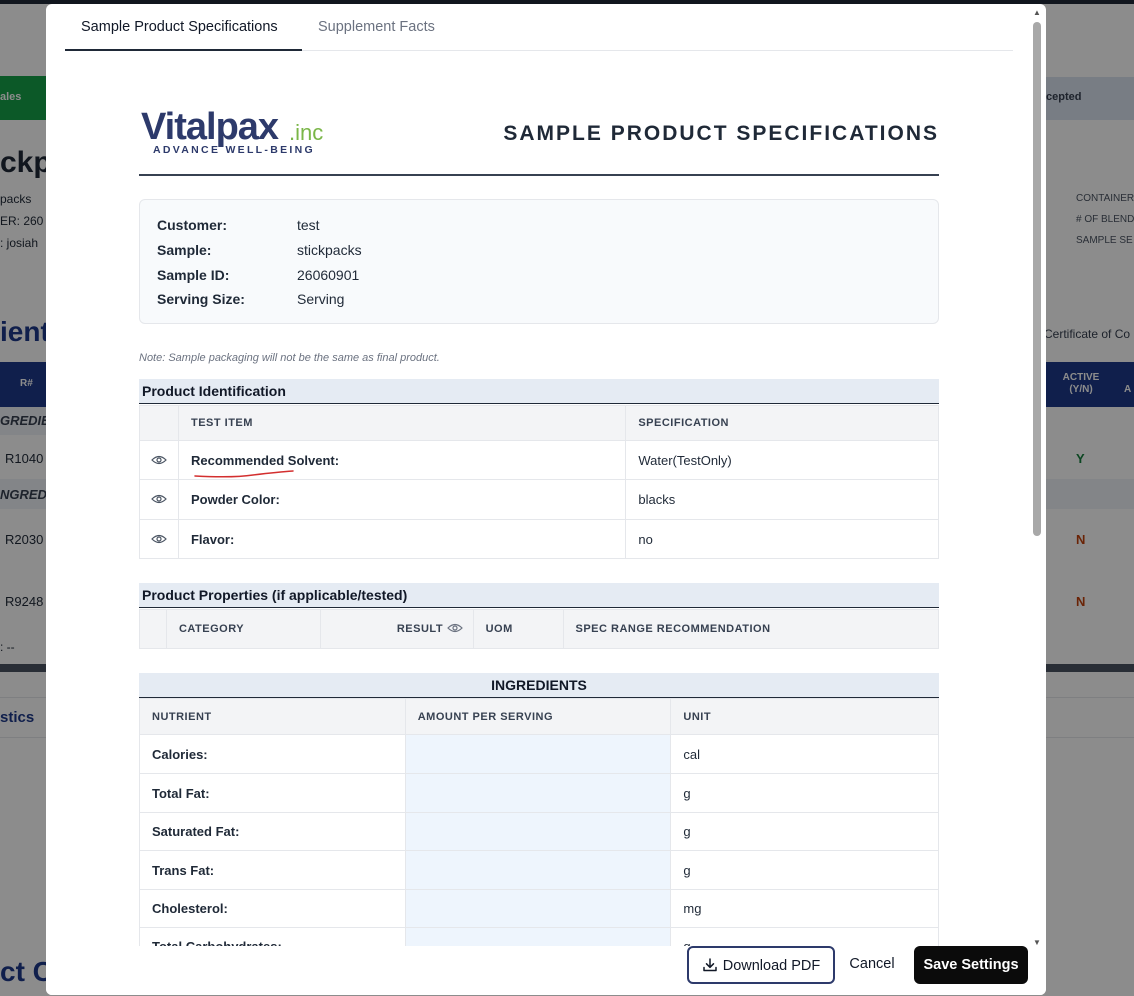 The height and width of the screenshot is (996, 1134). What do you see at coordinates (709, 965) in the screenshot?
I see `download-icon` at bounding box center [709, 965].